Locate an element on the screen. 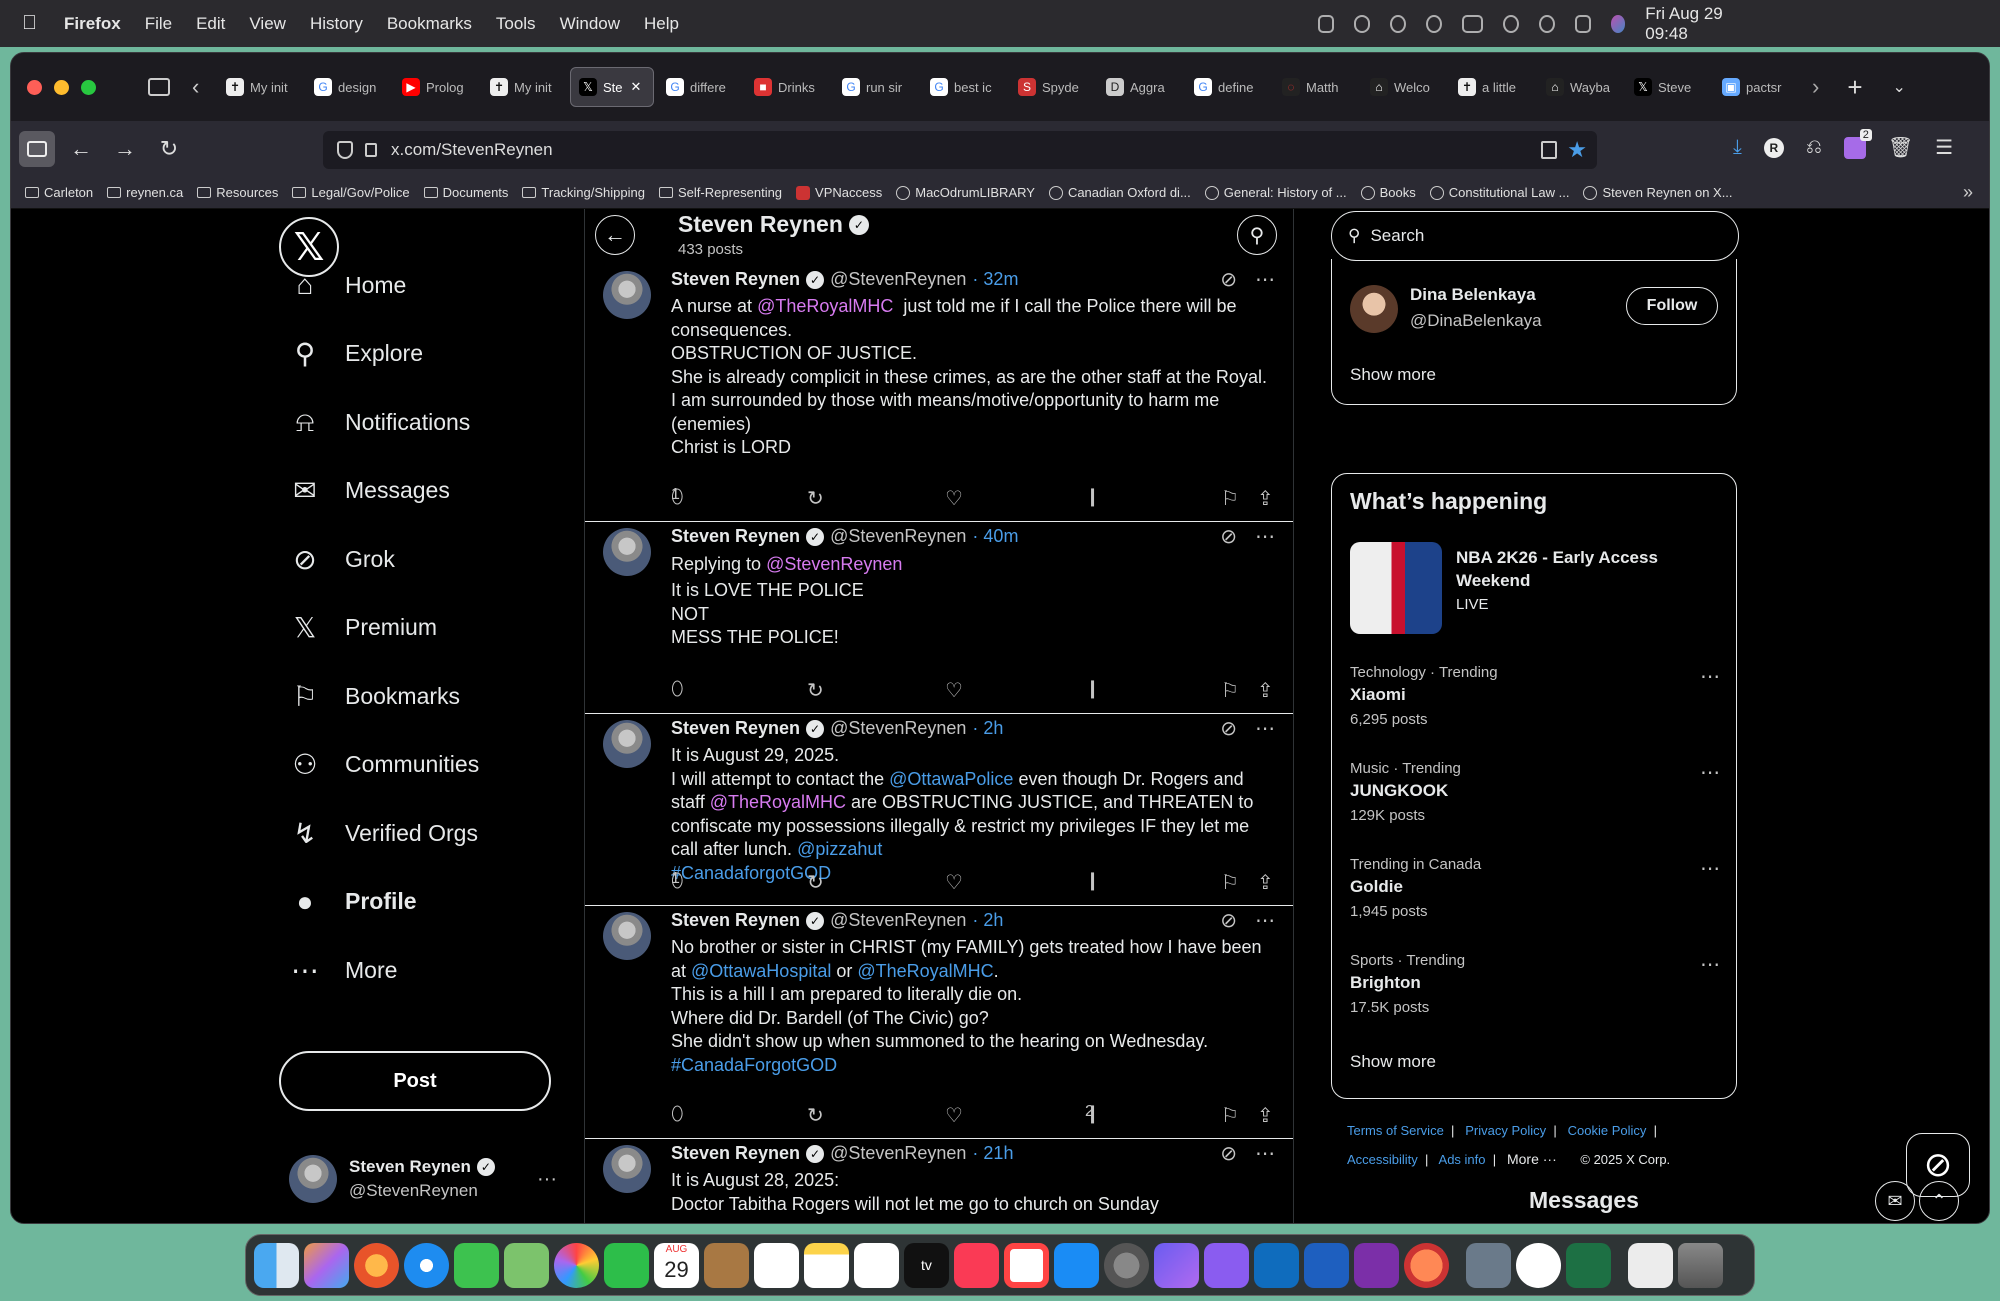 The width and height of the screenshot is (2000, 1301). tab-item: ✝ My init is located at coordinates (260, 87).